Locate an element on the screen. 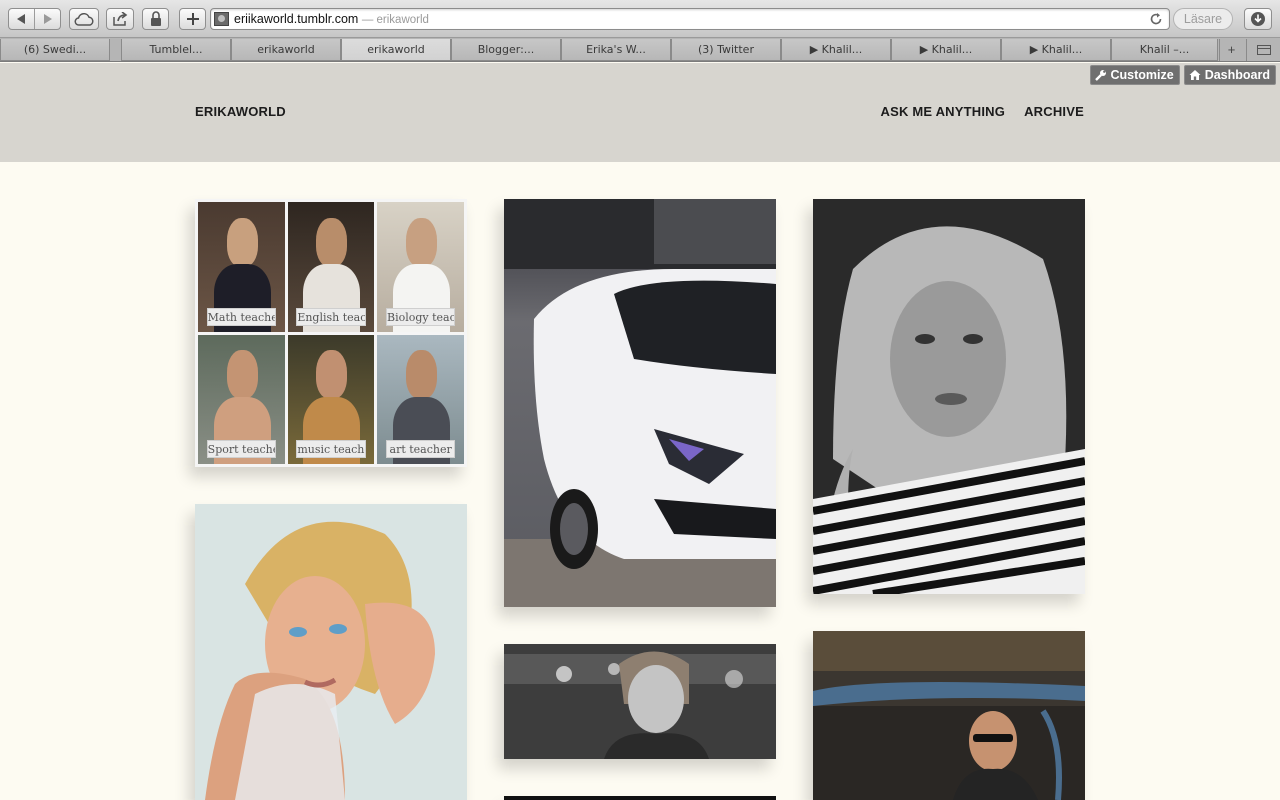 The image size is (1280, 800). post-bw-young-man is located at coordinates (640, 701).